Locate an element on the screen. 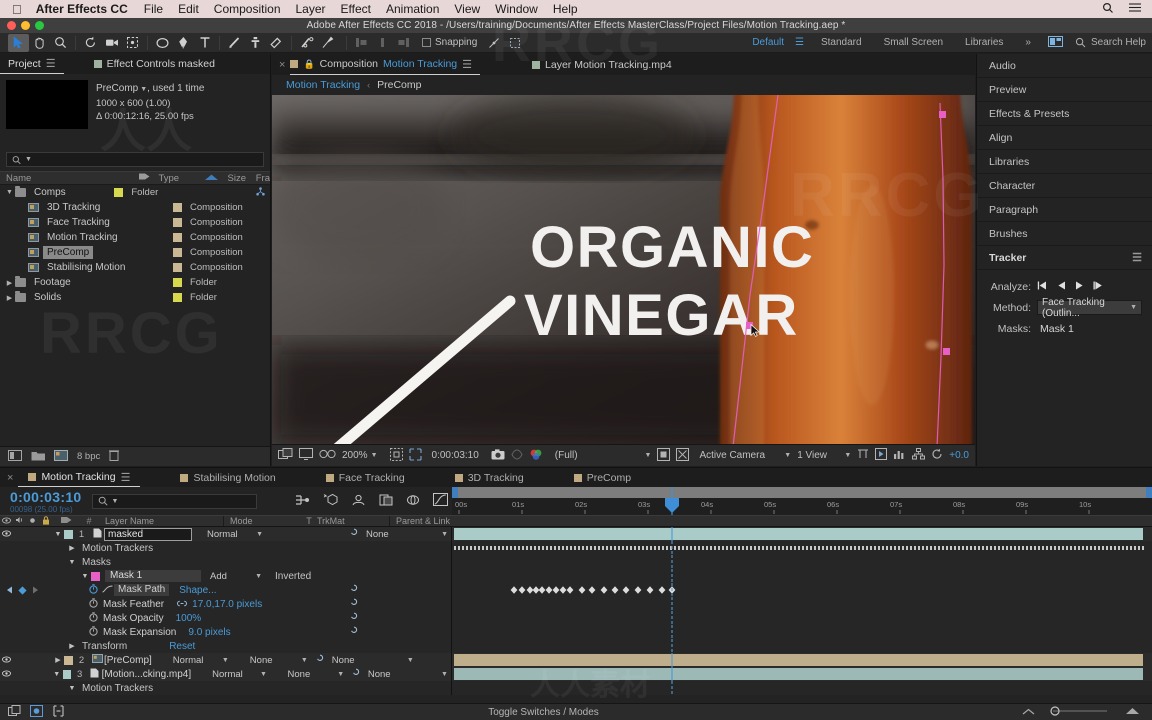  3d-glasses-icon is located at coordinates (327, 455).